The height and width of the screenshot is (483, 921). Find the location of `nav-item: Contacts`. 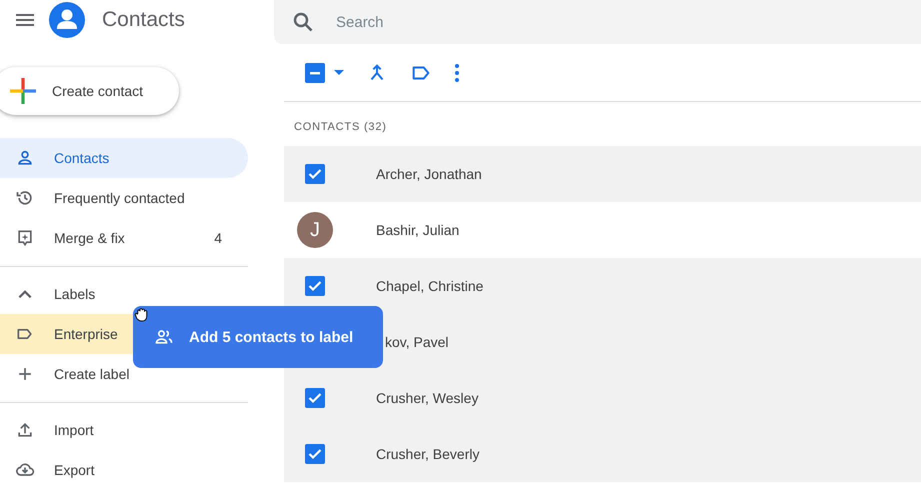

nav-item: Contacts is located at coordinates (124, 158).